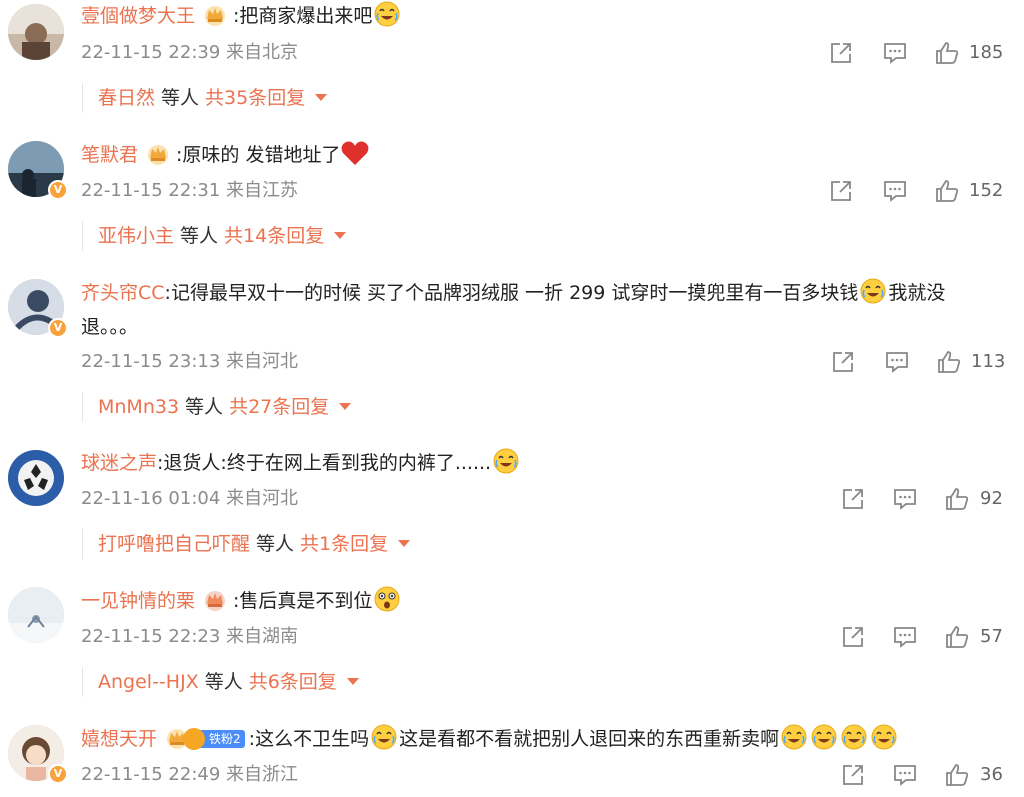 This screenshot has width=1024, height=797. What do you see at coordinates (306, 601) in the screenshot?
I see `comment-text: 售后真是不到位` at bounding box center [306, 601].